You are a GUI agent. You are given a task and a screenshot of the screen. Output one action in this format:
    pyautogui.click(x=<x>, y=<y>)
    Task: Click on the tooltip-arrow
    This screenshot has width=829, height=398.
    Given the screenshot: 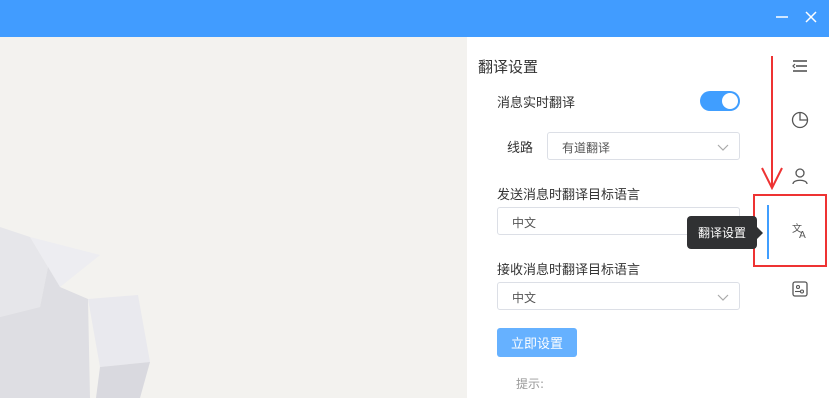 What is the action you would take?
    pyautogui.click(x=760, y=233)
    